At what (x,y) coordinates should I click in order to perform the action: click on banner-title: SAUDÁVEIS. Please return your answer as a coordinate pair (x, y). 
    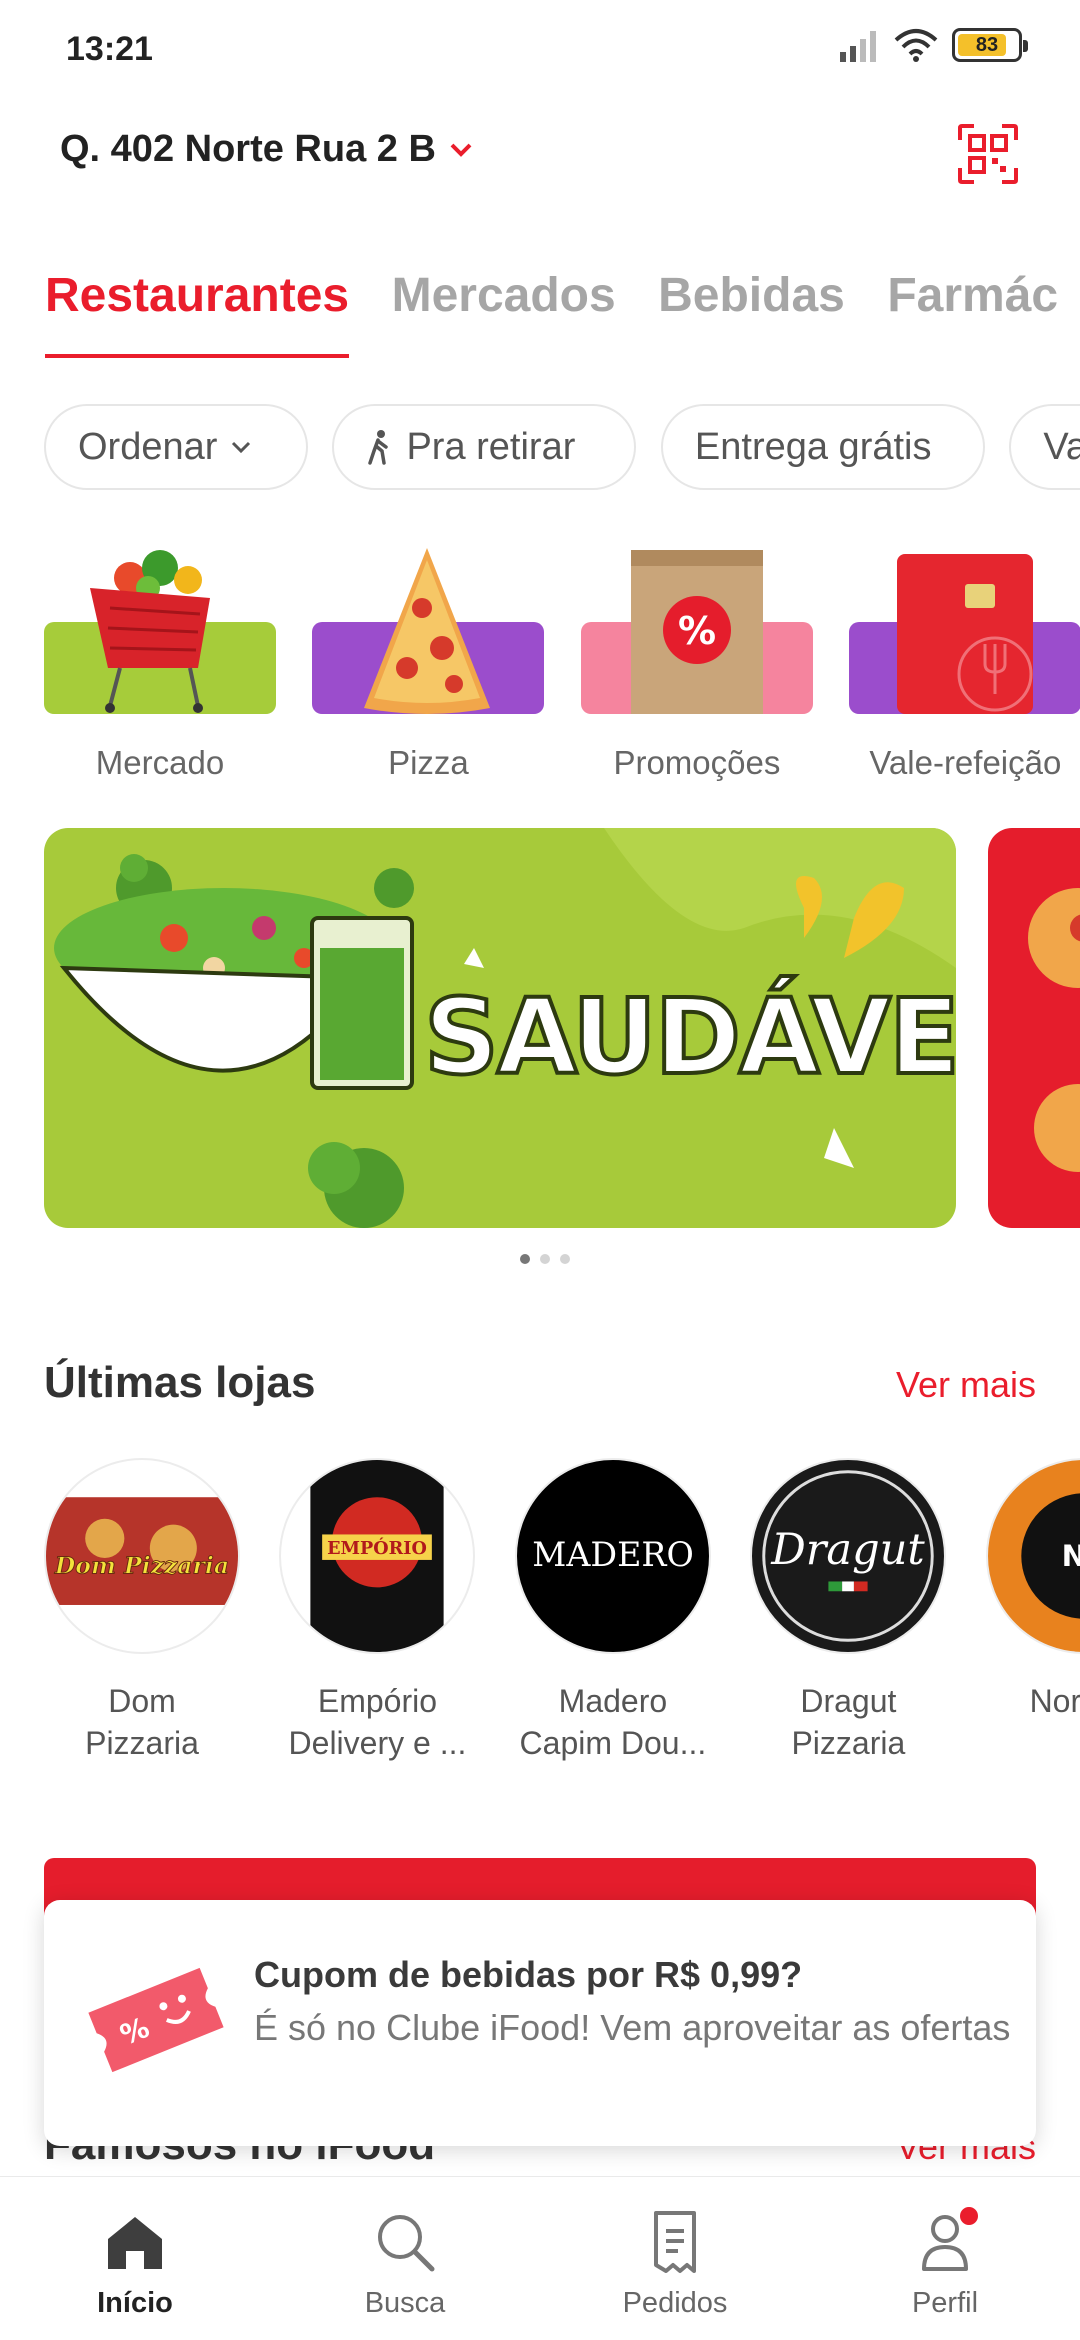
    Looking at the image, I should click on (689, 1037).